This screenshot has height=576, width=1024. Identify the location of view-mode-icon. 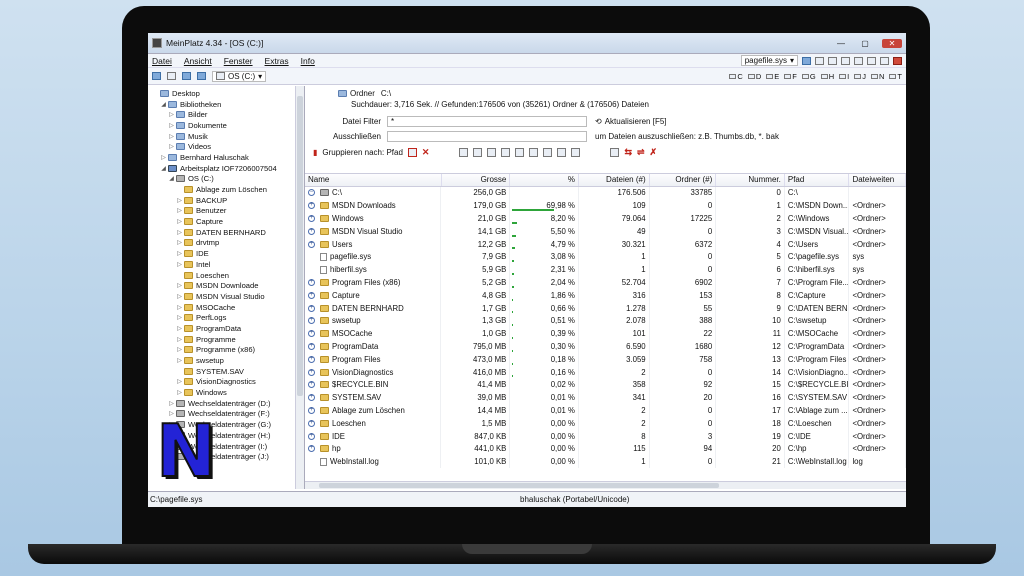
(186, 76).